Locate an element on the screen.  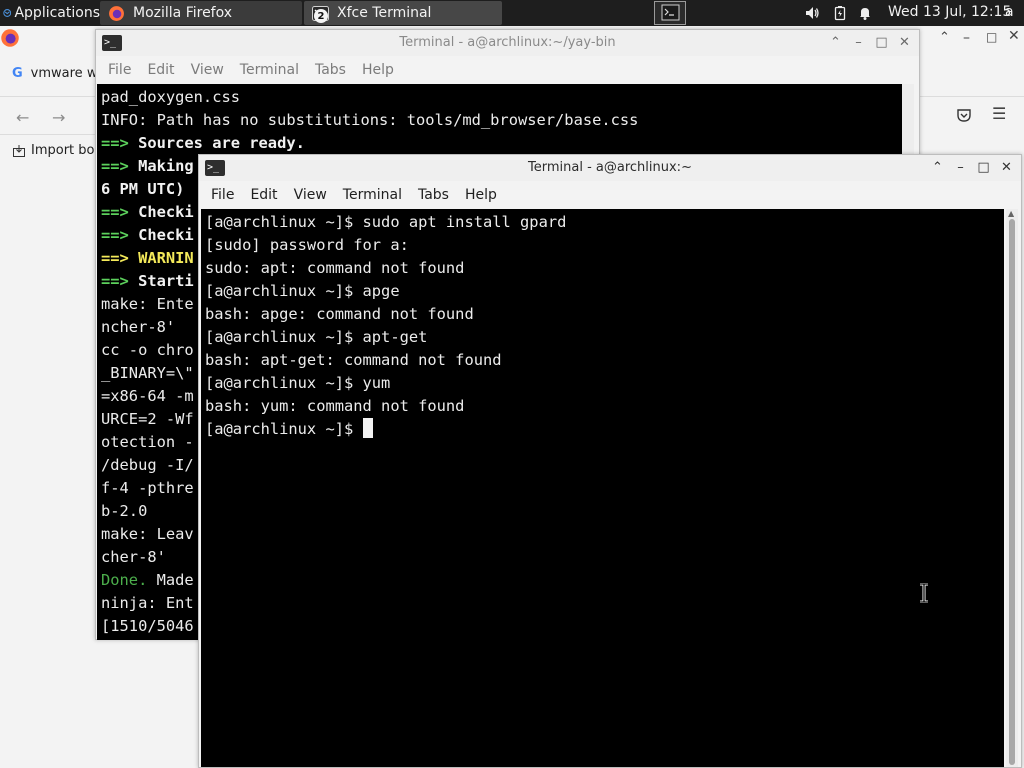
back-terminal-text: Sources are ready. is located at coordinates (221, 143).